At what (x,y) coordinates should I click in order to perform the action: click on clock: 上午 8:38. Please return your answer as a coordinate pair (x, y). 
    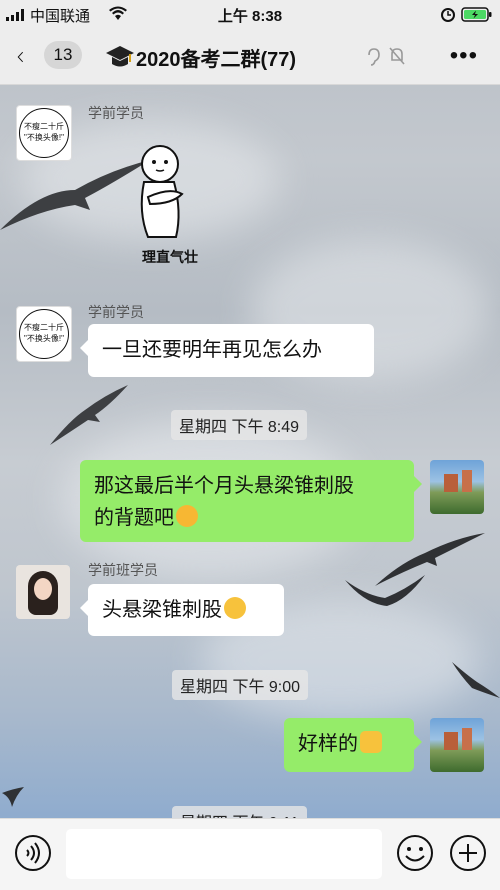
    Looking at the image, I should click on (250, 16).